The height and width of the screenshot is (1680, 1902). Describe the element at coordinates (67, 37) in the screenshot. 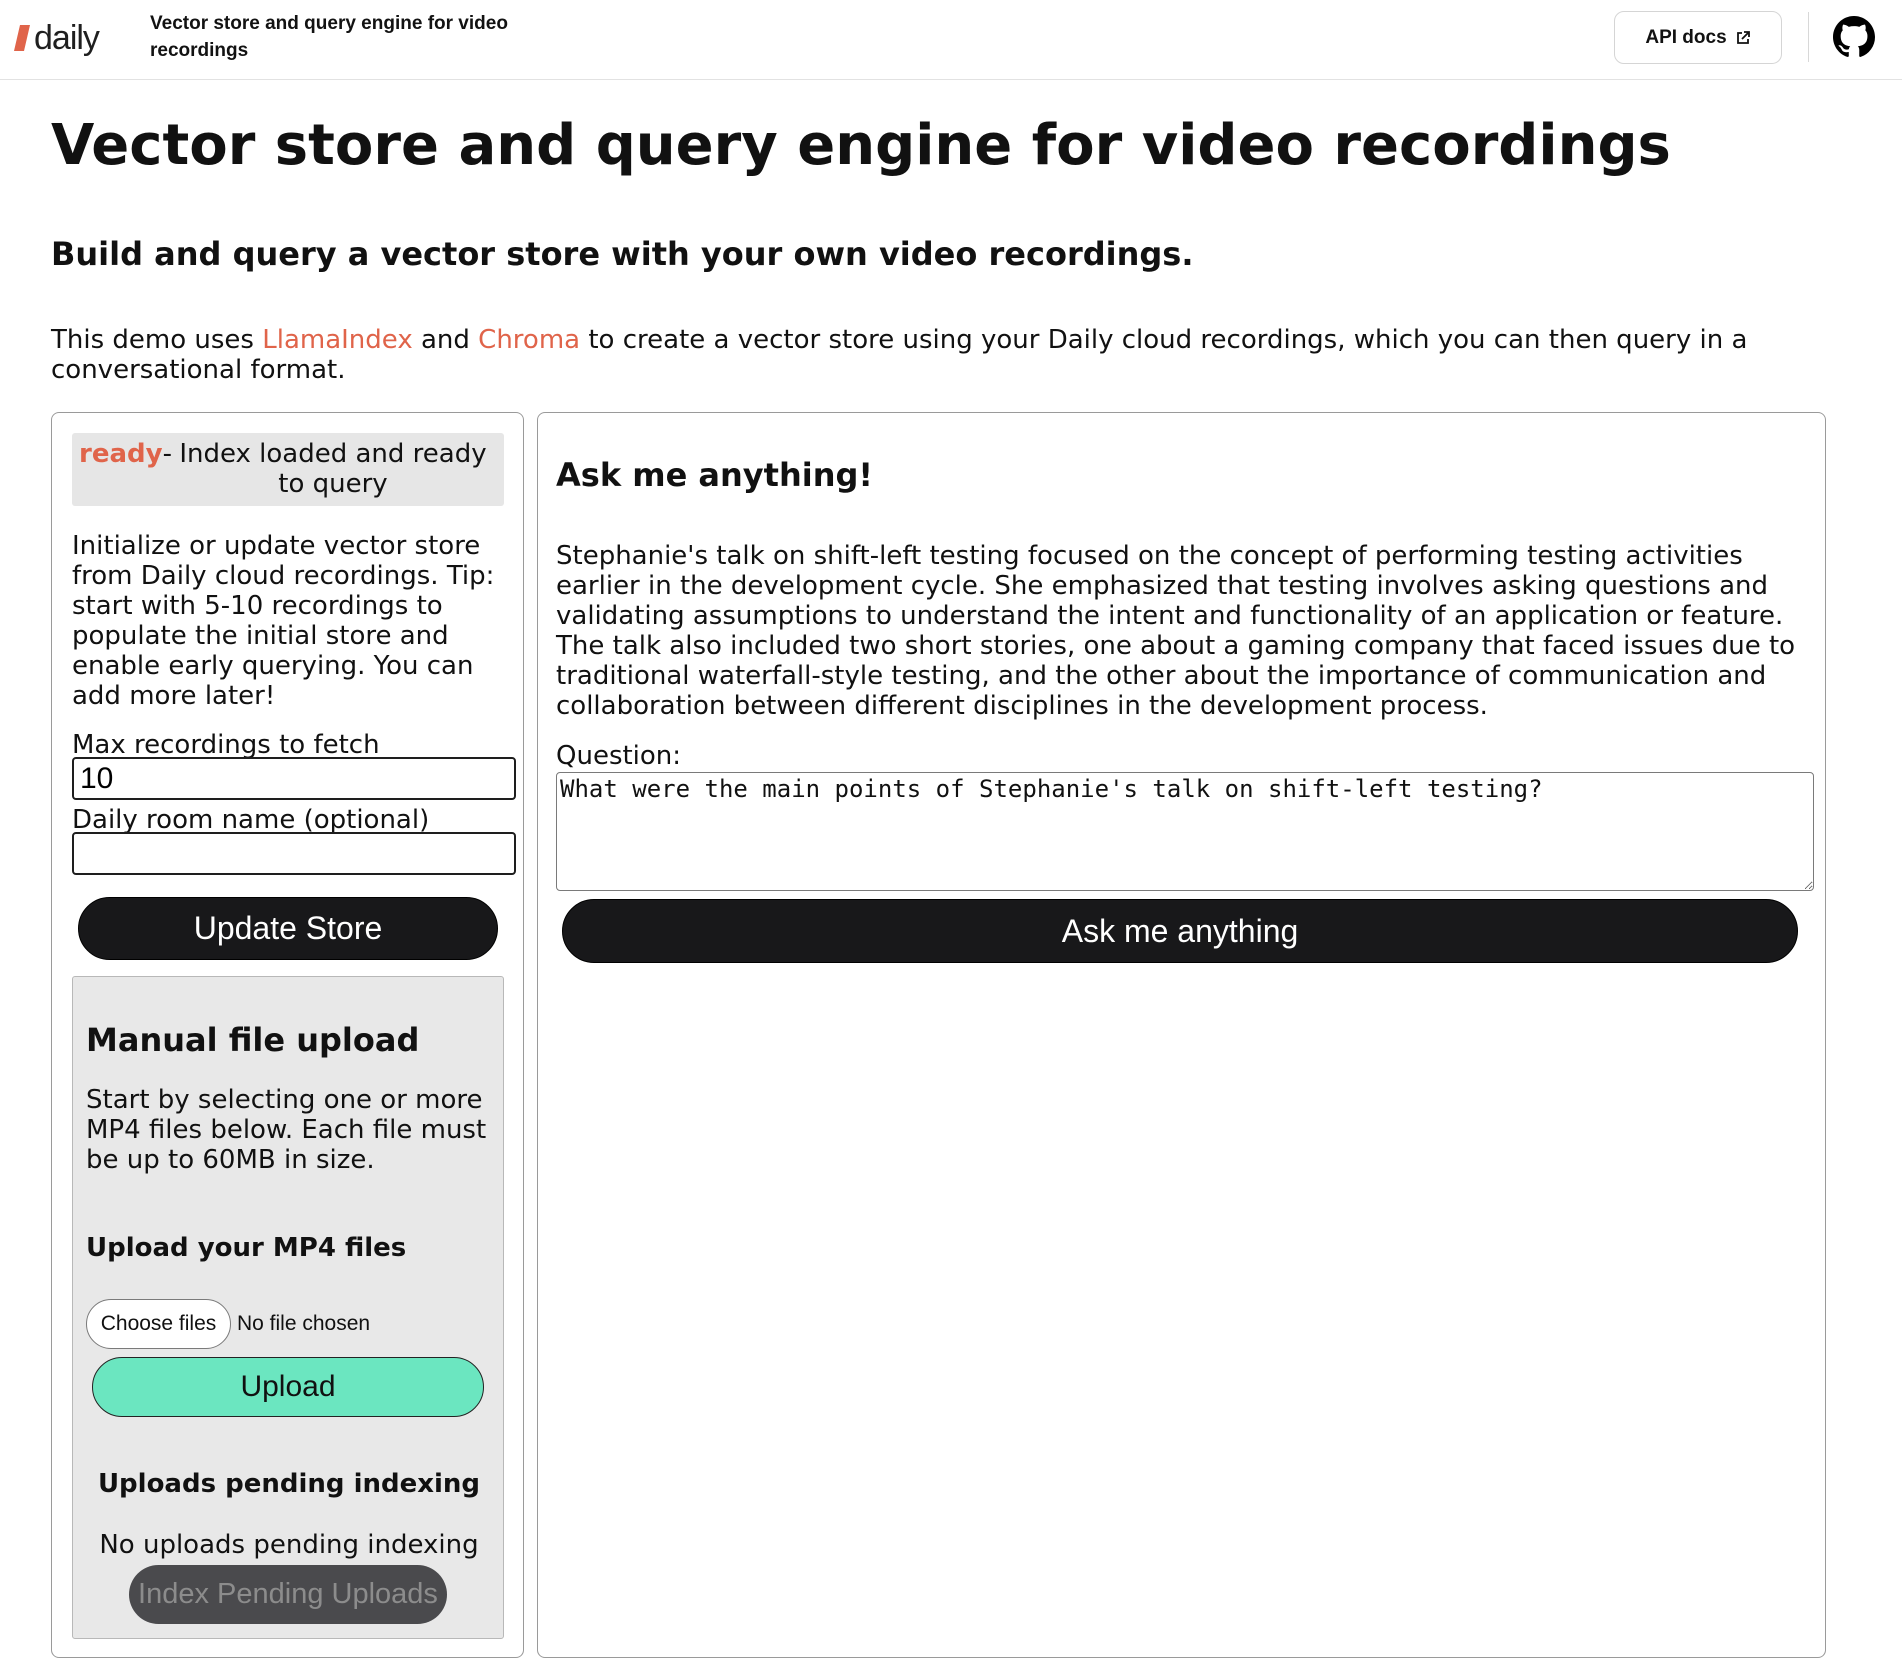

I see `logo-text: daily` at that location.